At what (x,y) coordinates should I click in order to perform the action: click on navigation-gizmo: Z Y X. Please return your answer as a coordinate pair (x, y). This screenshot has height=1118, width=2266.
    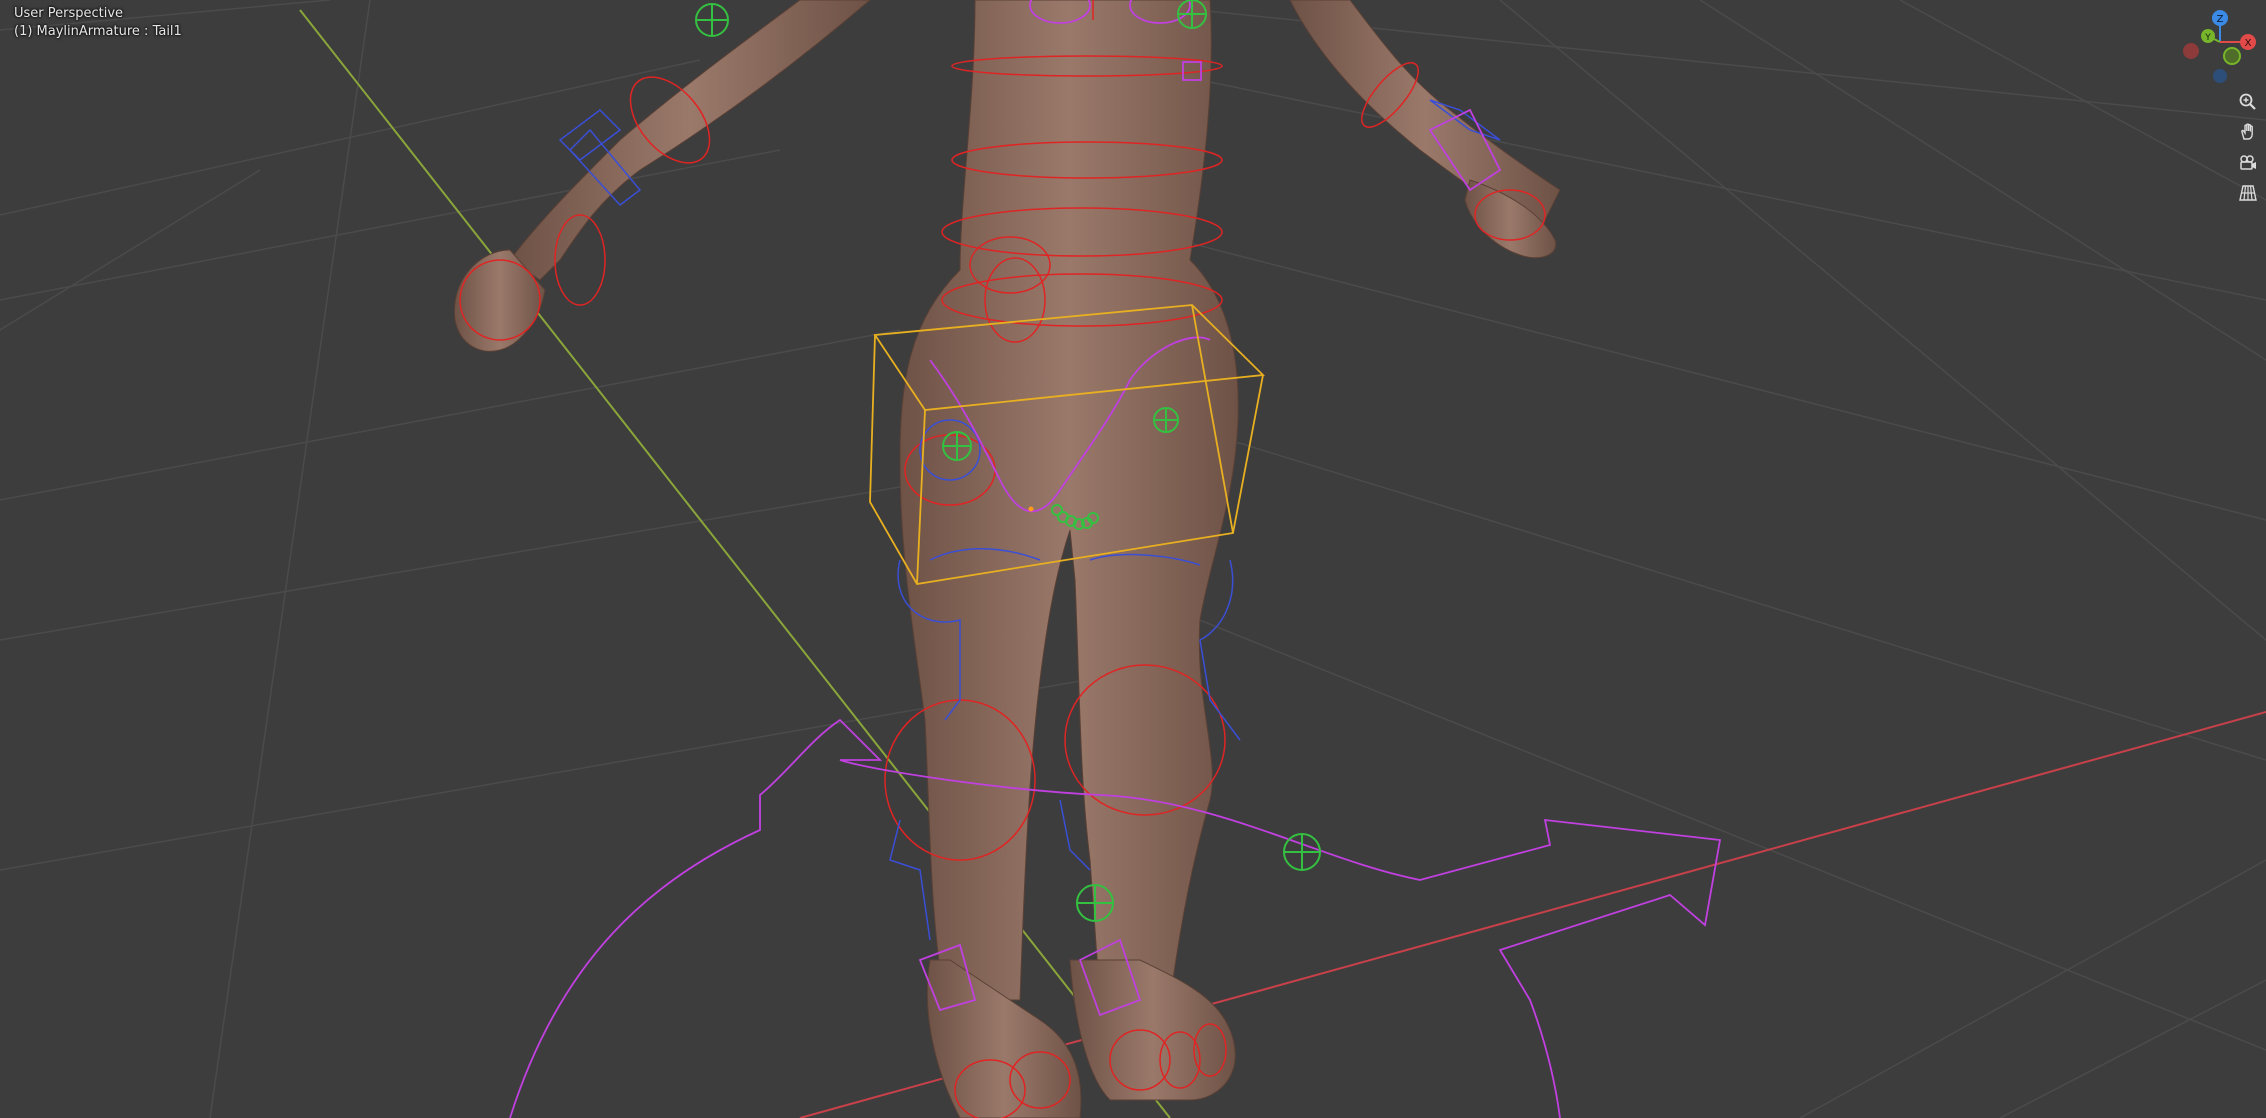
    Looking at the image, I should click on (2215, 46).